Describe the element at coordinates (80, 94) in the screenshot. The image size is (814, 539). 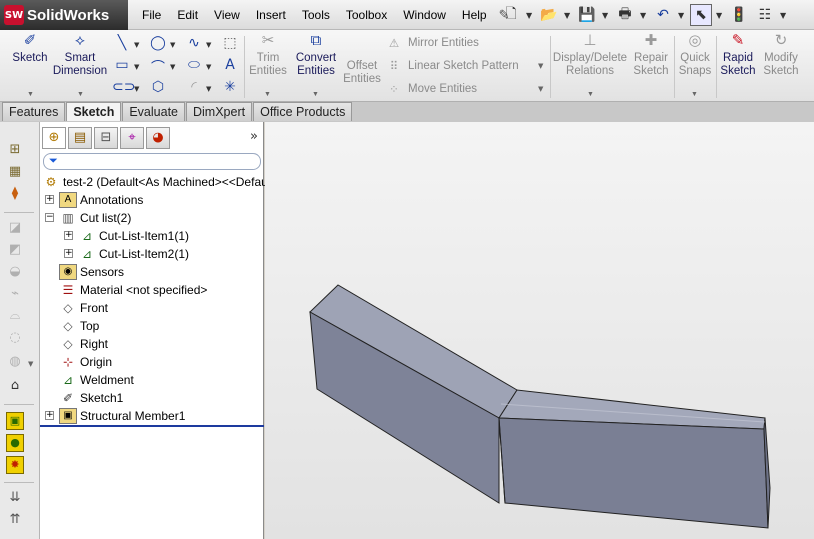
I see `smart-dimension-dropdown-icon: ▼` at that location.